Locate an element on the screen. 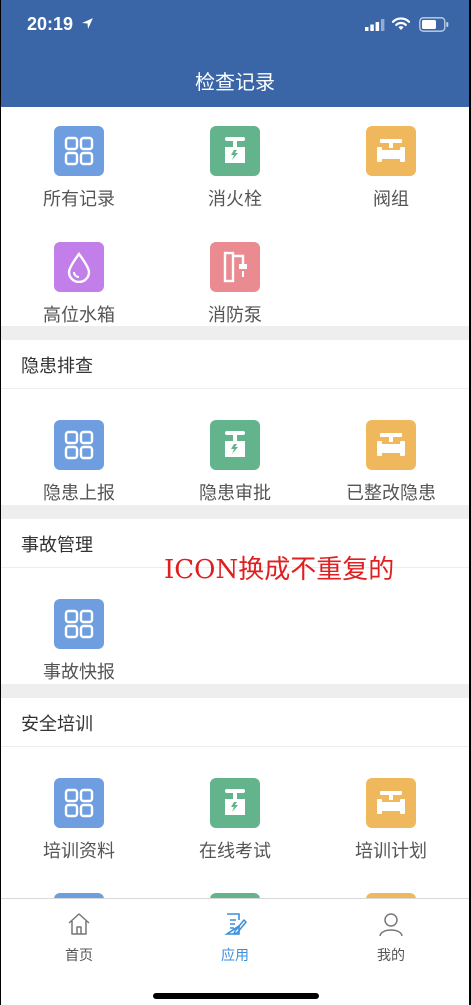 The height and width of the screenshot is (1005, 471). edit-document-icon is located at coordinates (235, 924).